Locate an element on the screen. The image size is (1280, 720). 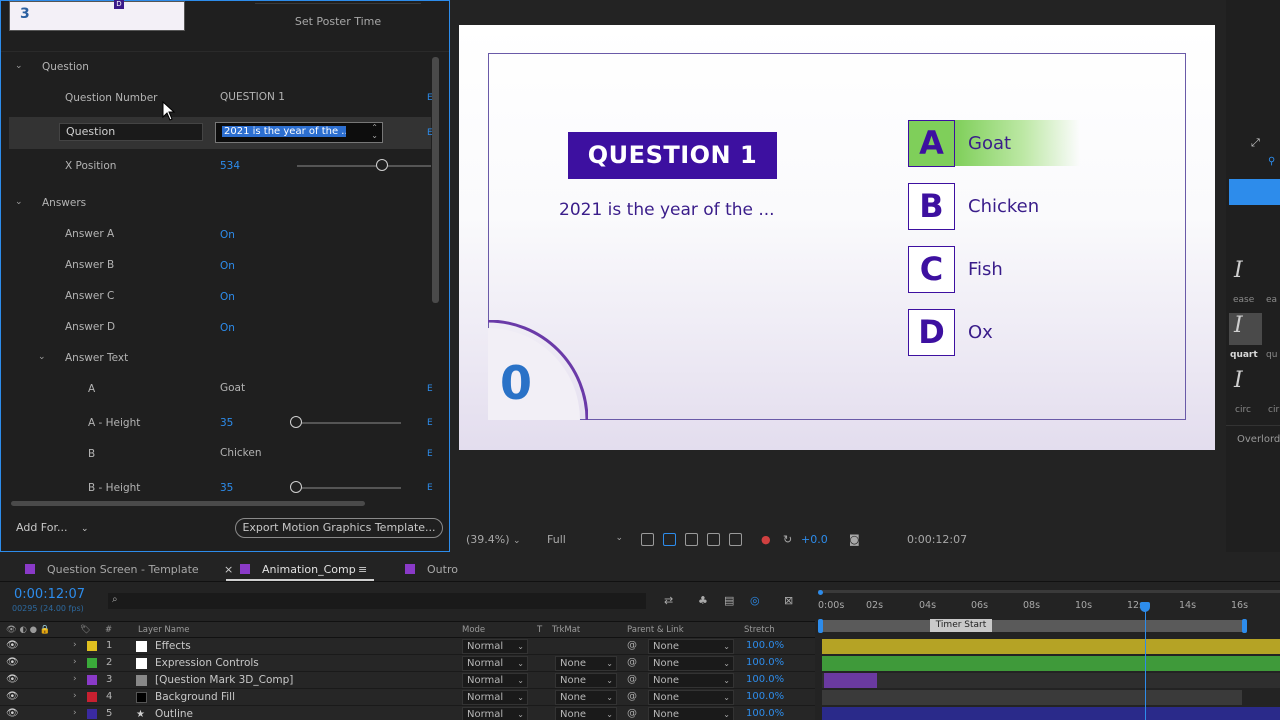
spin-arrows-icon: ⌃ ⌄ is located at coordinates (374, 132).